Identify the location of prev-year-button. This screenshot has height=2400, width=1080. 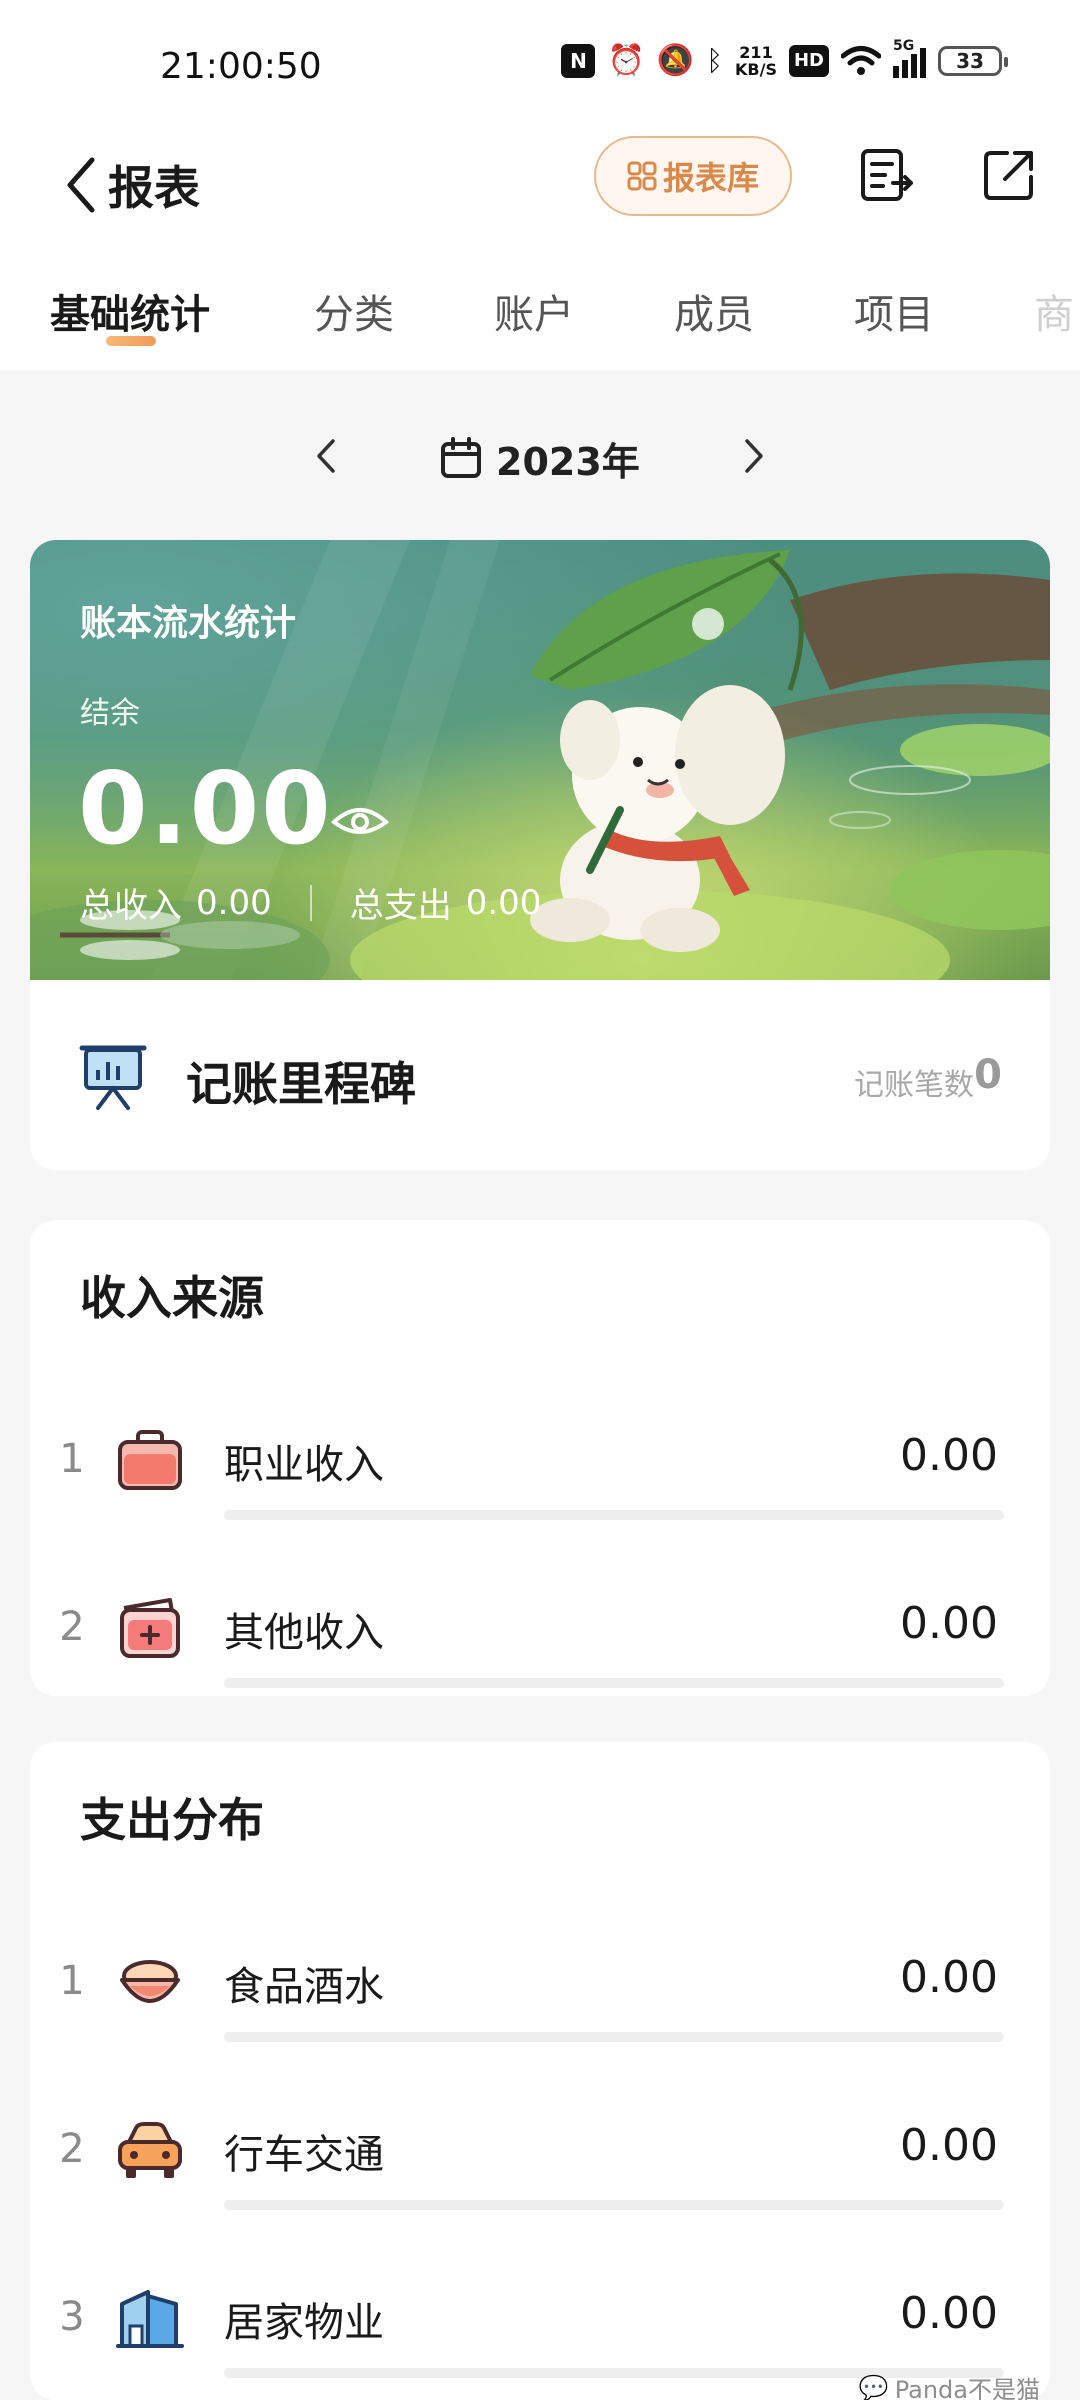
(326, 456).